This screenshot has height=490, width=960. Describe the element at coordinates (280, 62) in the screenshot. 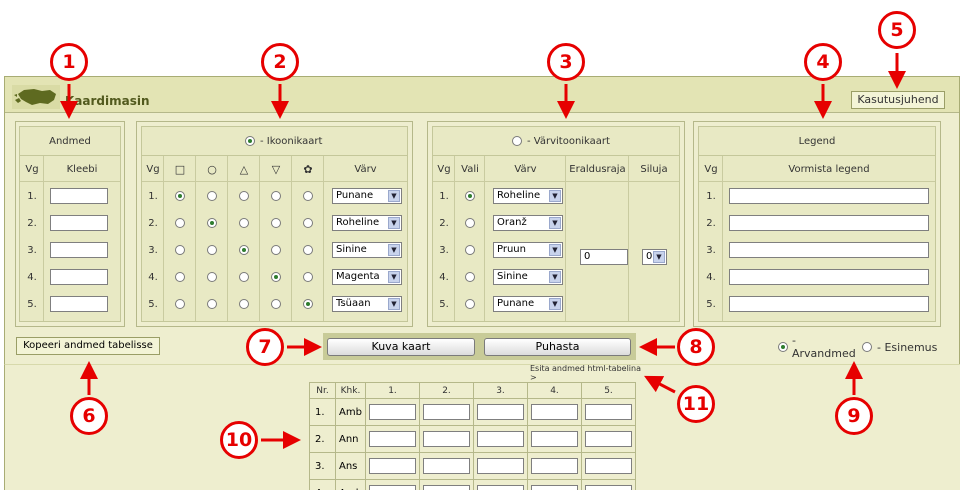

I see `callout-2: 2` at that location.